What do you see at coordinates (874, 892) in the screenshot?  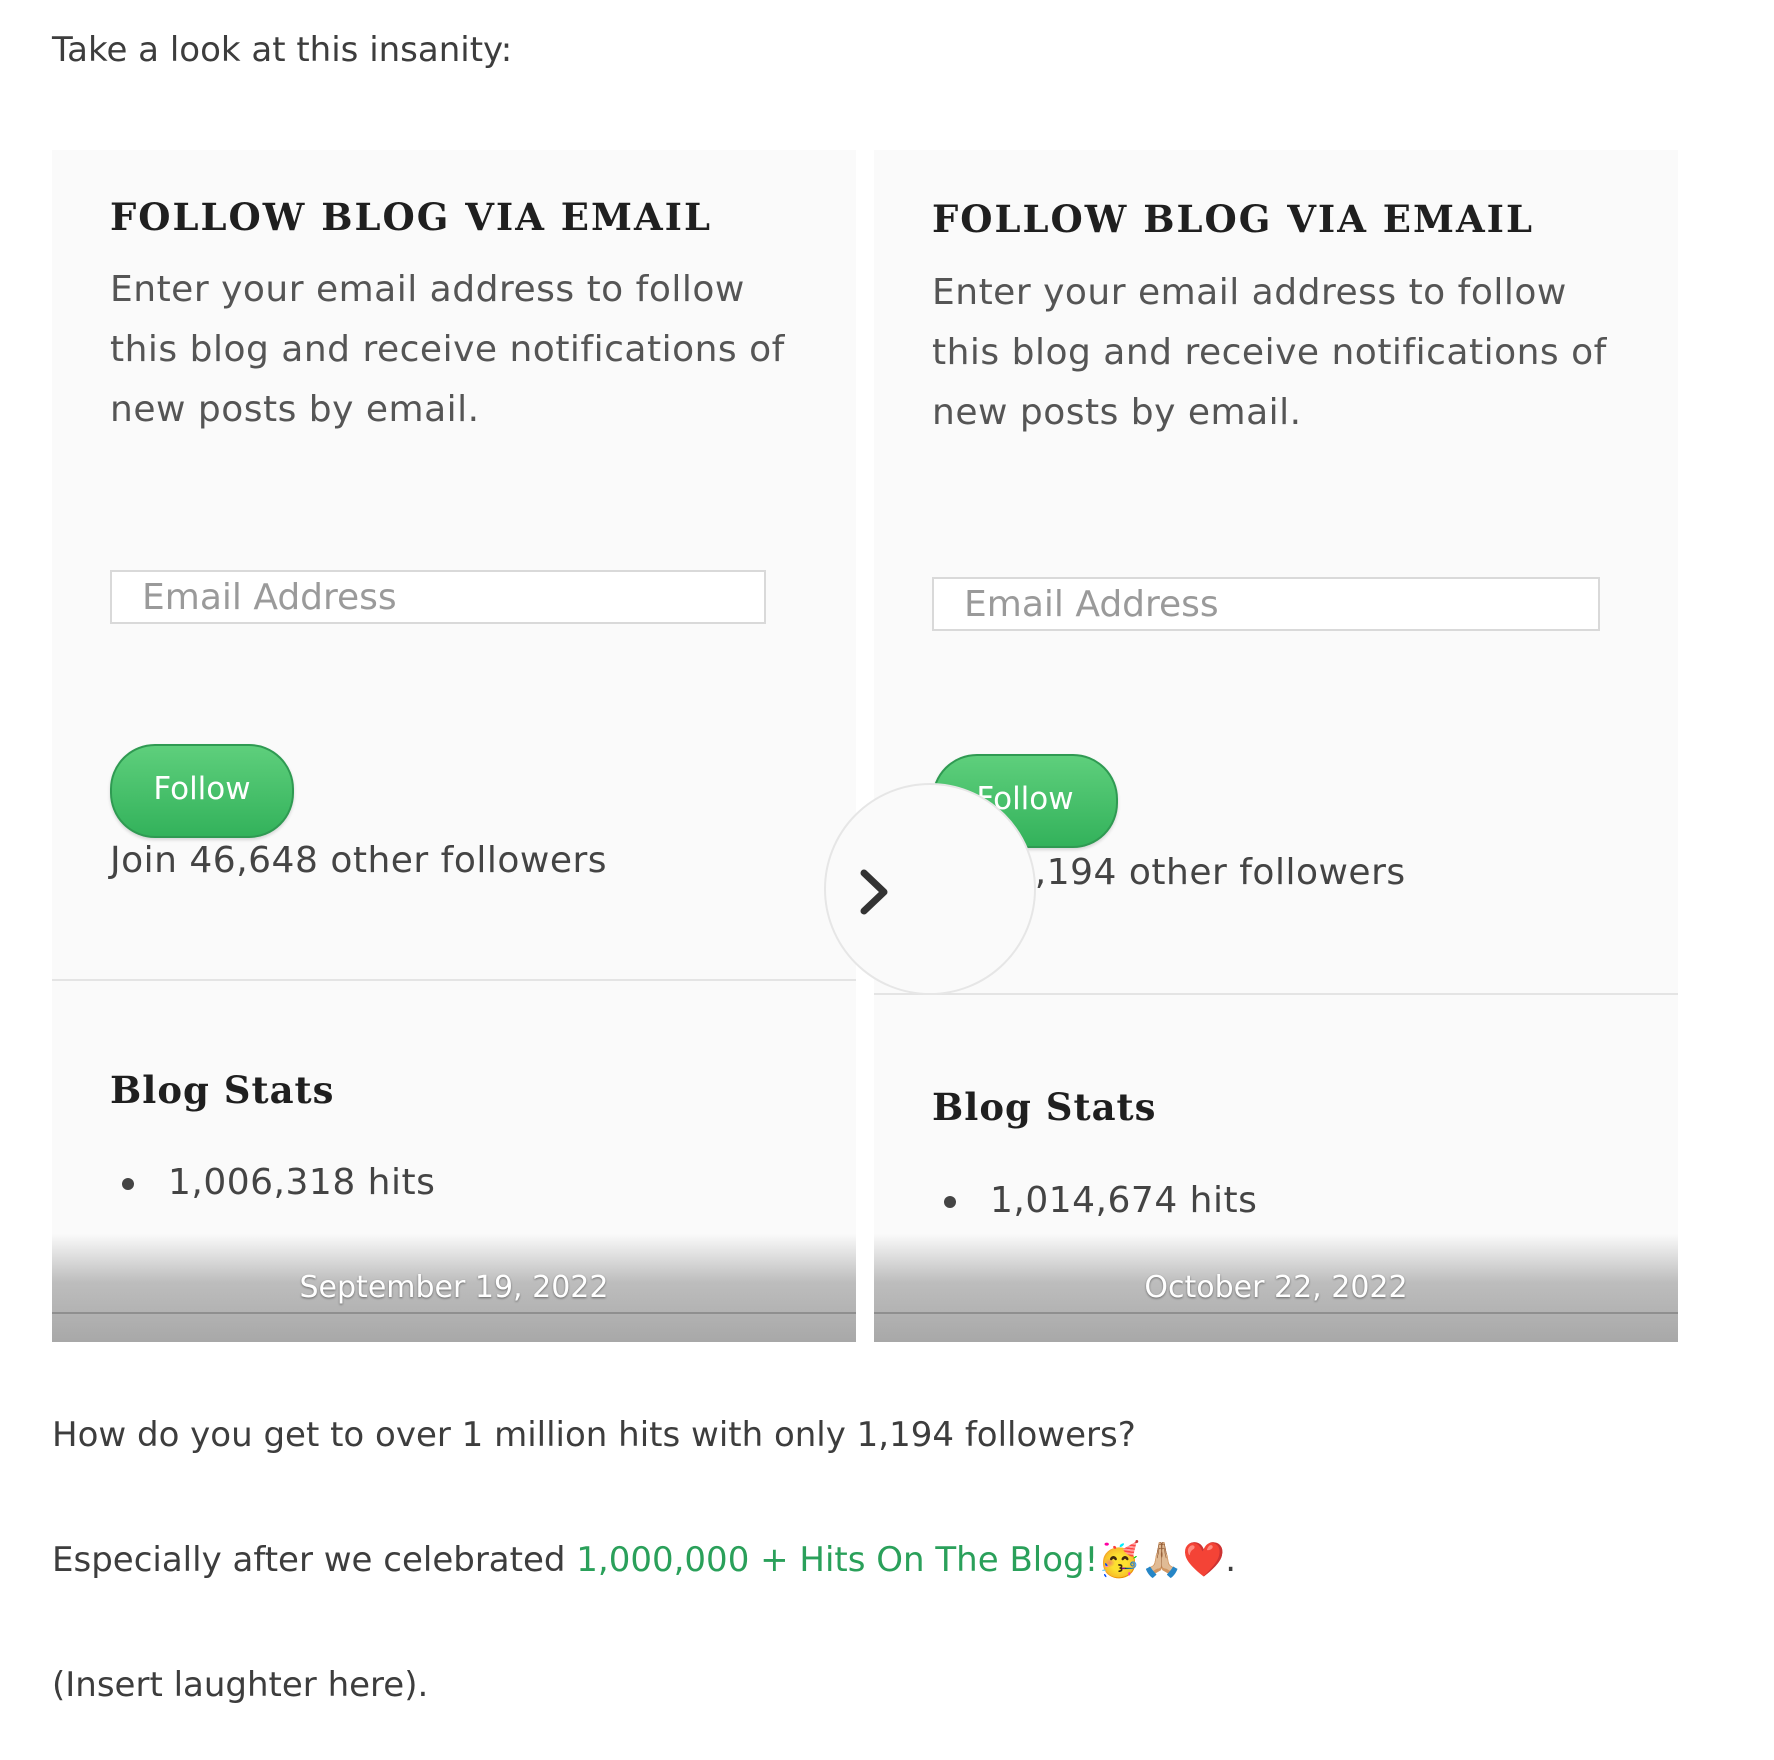 I see `chevron-right-icon` at bounding box center [874, 892].